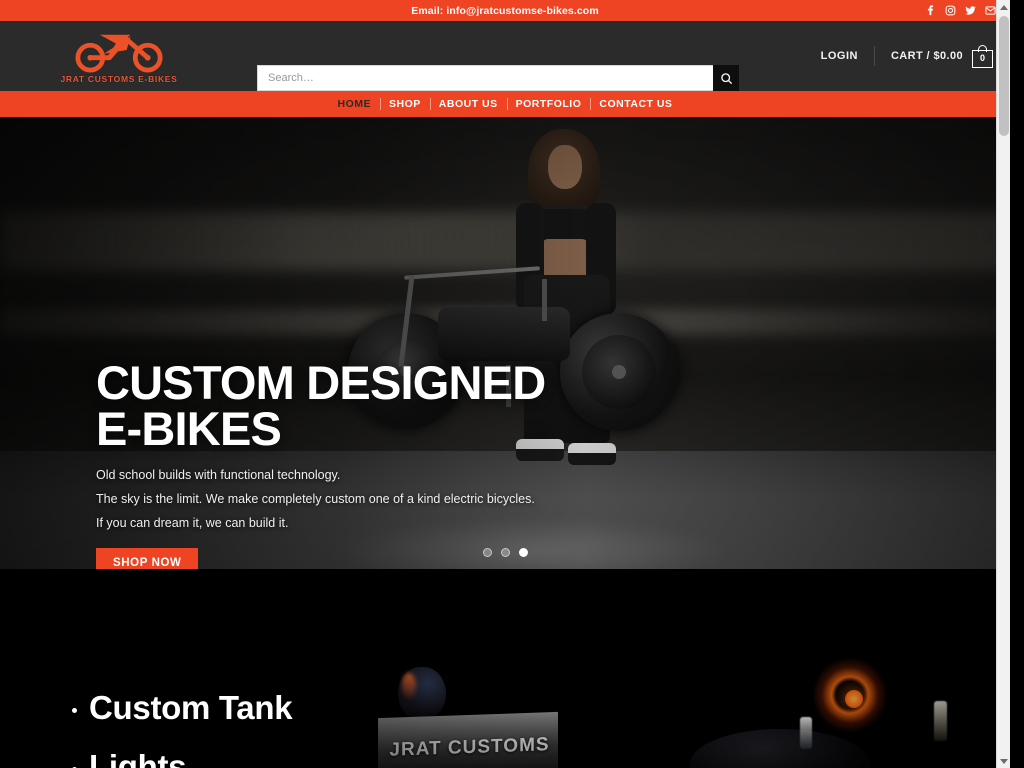 Image resolution: width=1024 pixels, height=768 pixels. I want to click on search-icon, so click(726, 78).